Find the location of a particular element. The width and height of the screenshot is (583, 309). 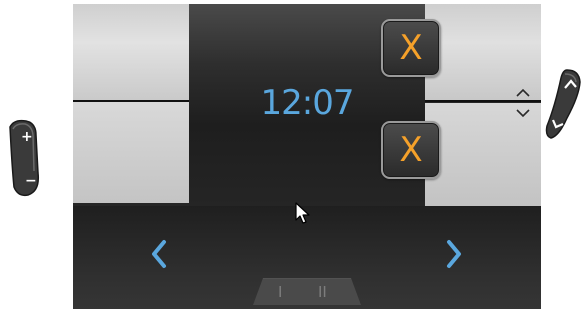

top-right-panel is located at coordinates (483, 52).